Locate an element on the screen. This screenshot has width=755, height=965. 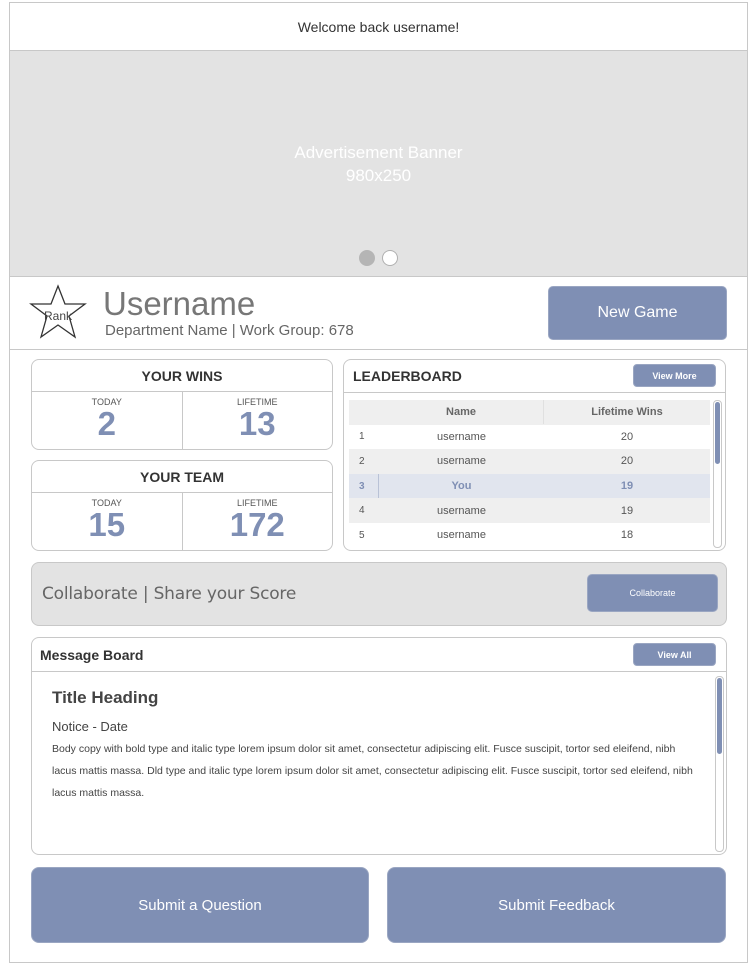
your-wins-title: YOUR WINS is located at coordinates (182, 376).